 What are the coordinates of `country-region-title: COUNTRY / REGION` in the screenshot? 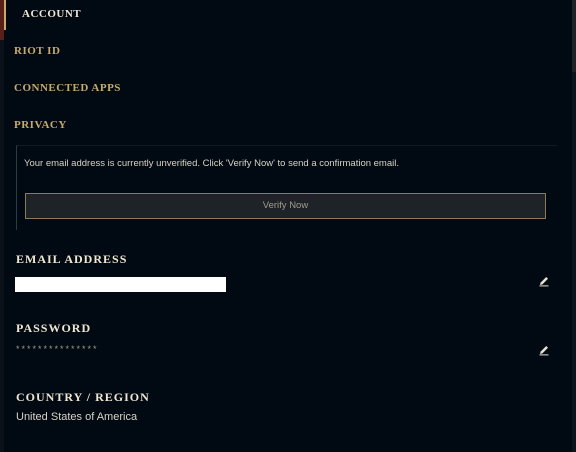 It's located at (83, 397).